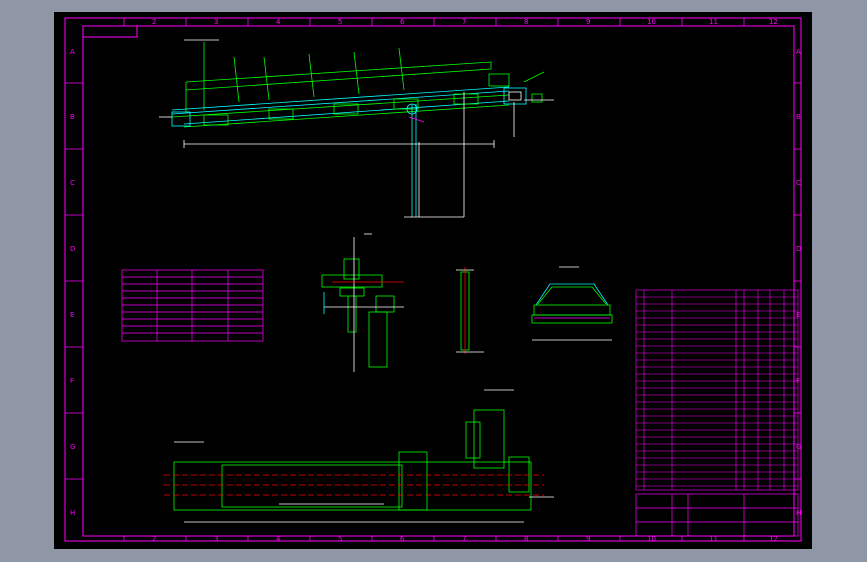  I want to click on row-label-left: H, so click(72, 513).